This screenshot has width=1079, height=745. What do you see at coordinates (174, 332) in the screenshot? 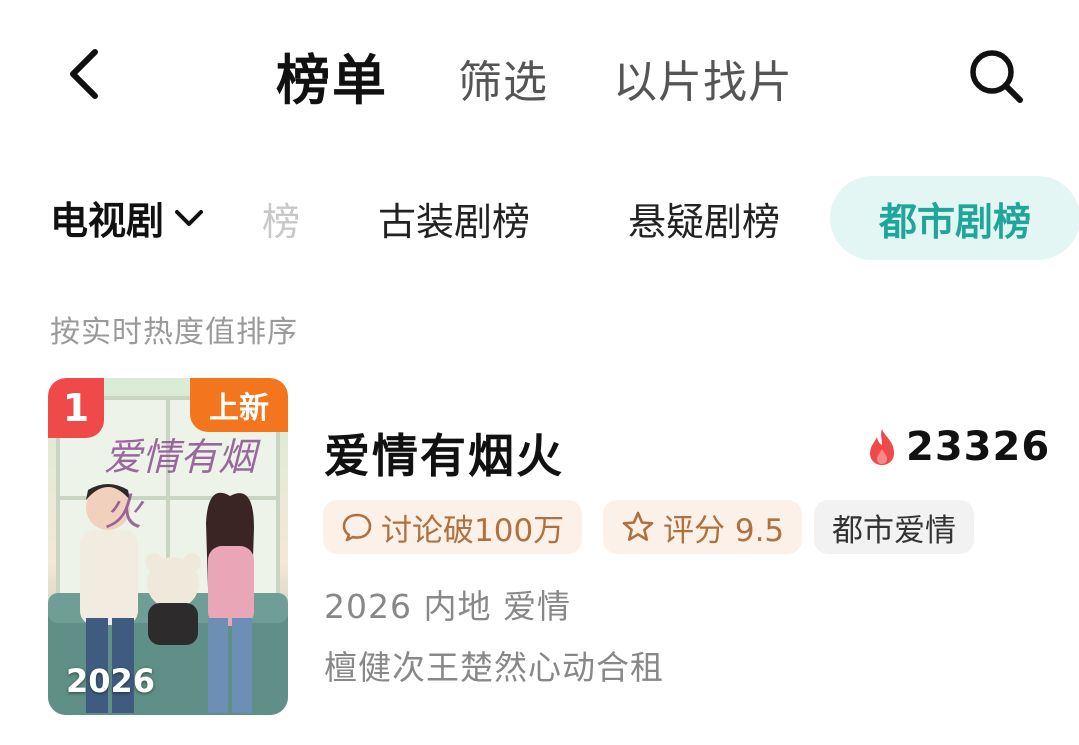
I see `sort-hint: 按实时热度值排序` at bounding box center [174, 332].